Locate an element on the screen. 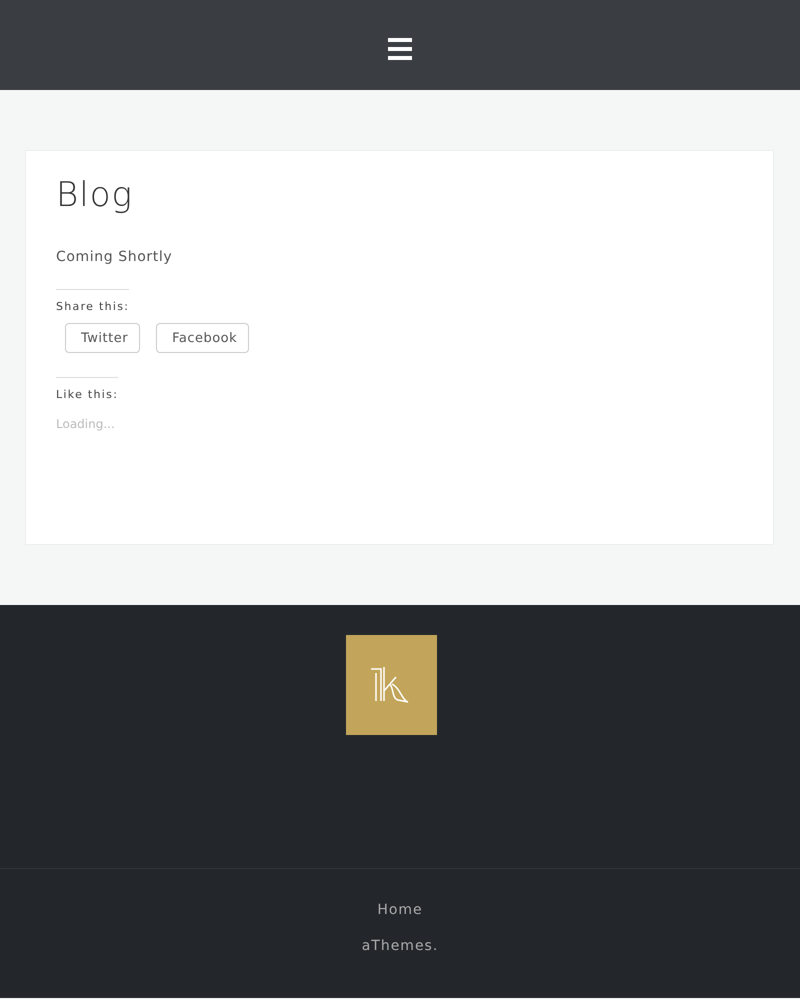  menu-button is located at coordinates (400, 49).